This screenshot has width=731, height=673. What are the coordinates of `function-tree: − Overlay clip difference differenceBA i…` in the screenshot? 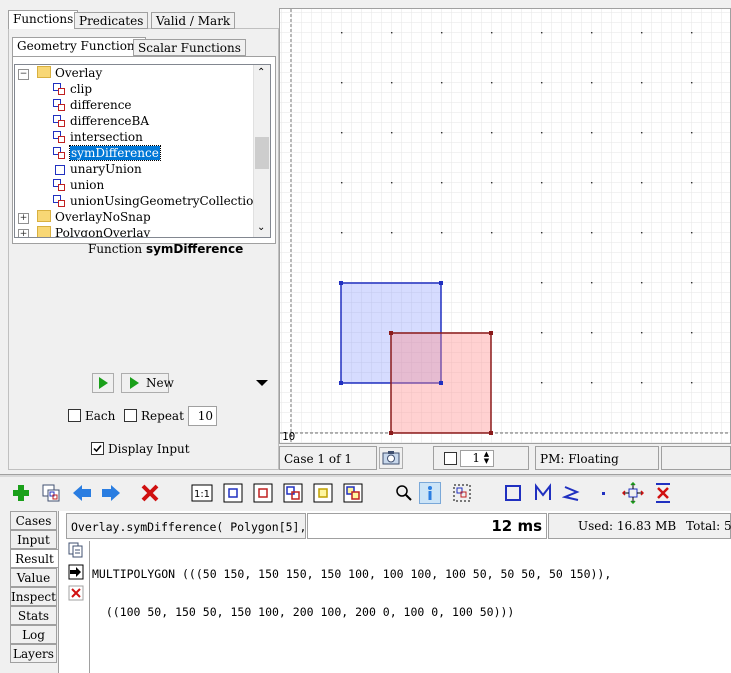 It's located at (142, 151).